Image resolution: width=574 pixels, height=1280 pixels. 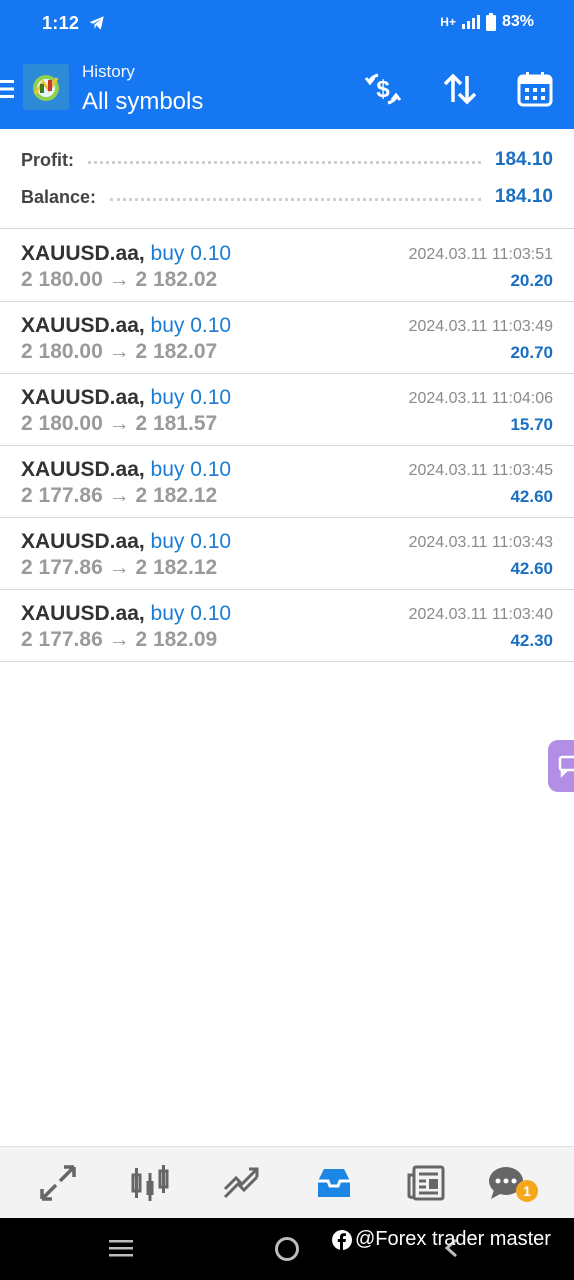 I want to click on battery-icon, so click(x=490, y=22).